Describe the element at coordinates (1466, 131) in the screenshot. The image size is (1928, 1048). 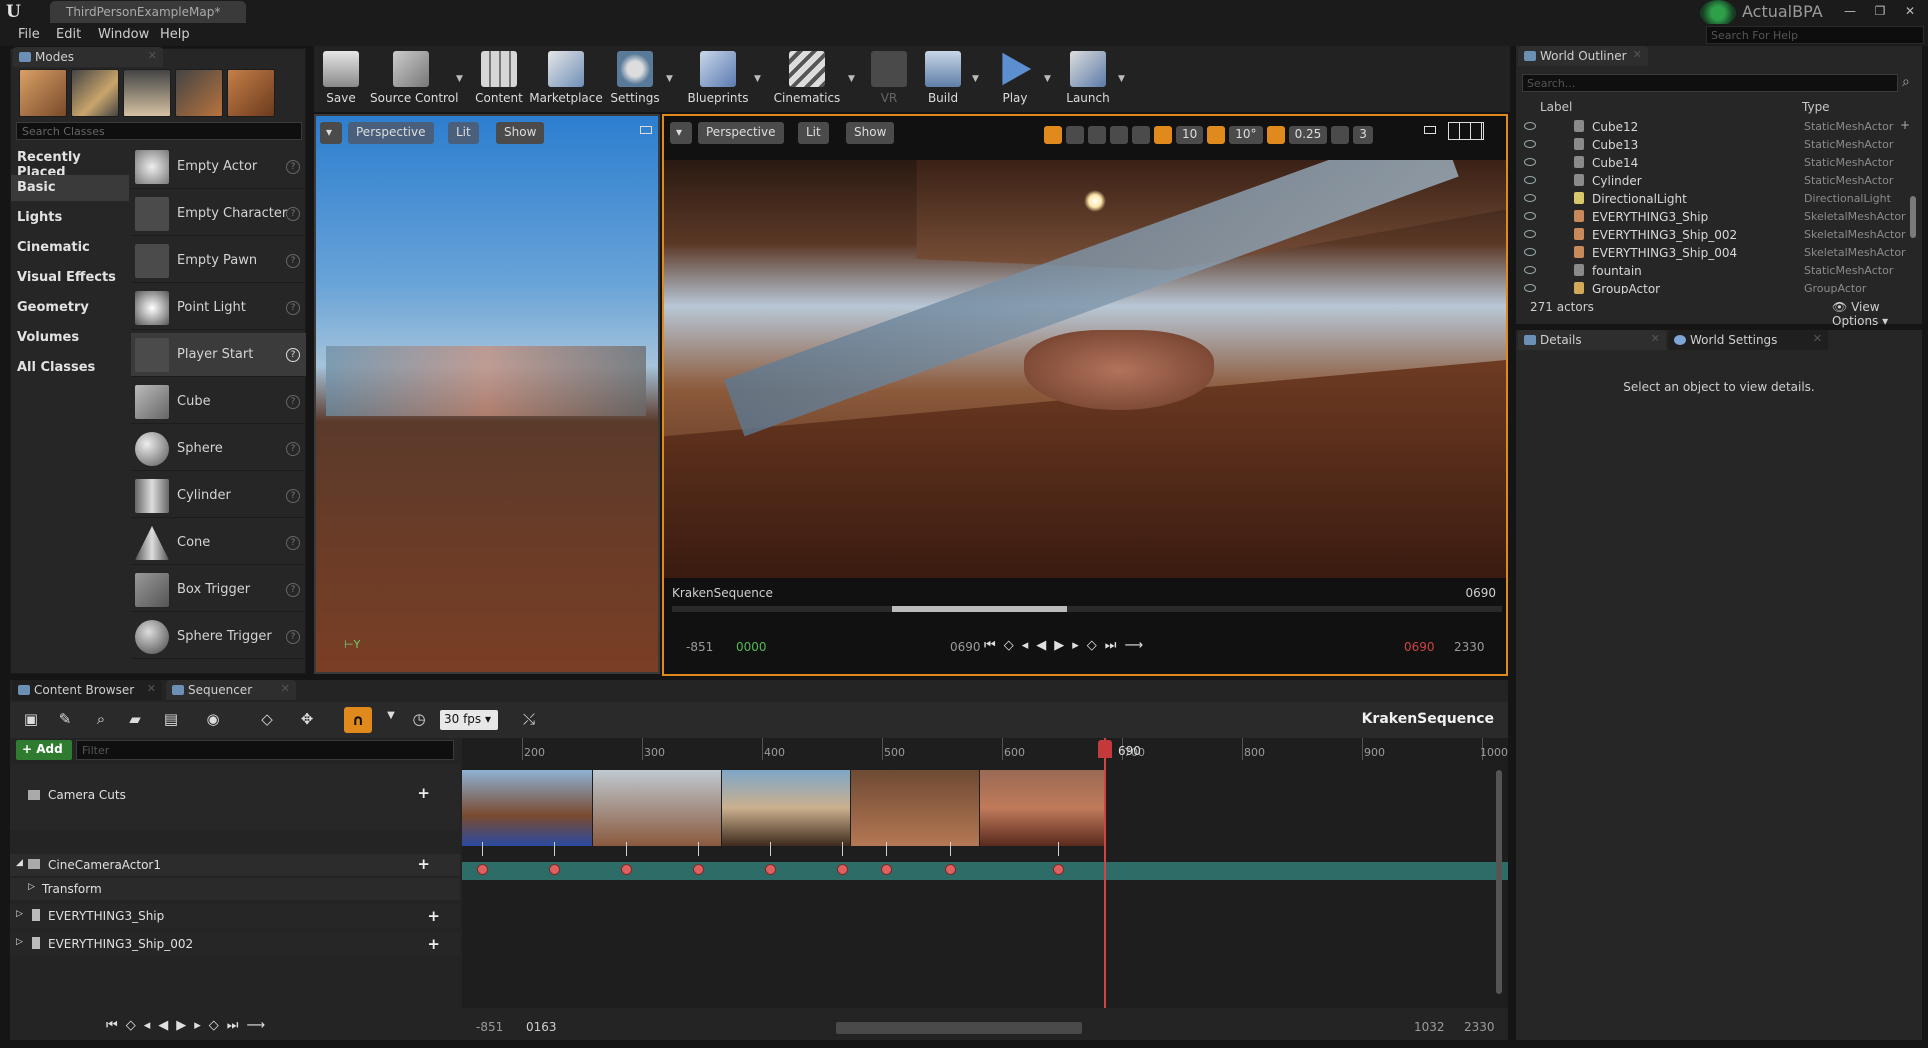
I see `layout-icon` at that location.